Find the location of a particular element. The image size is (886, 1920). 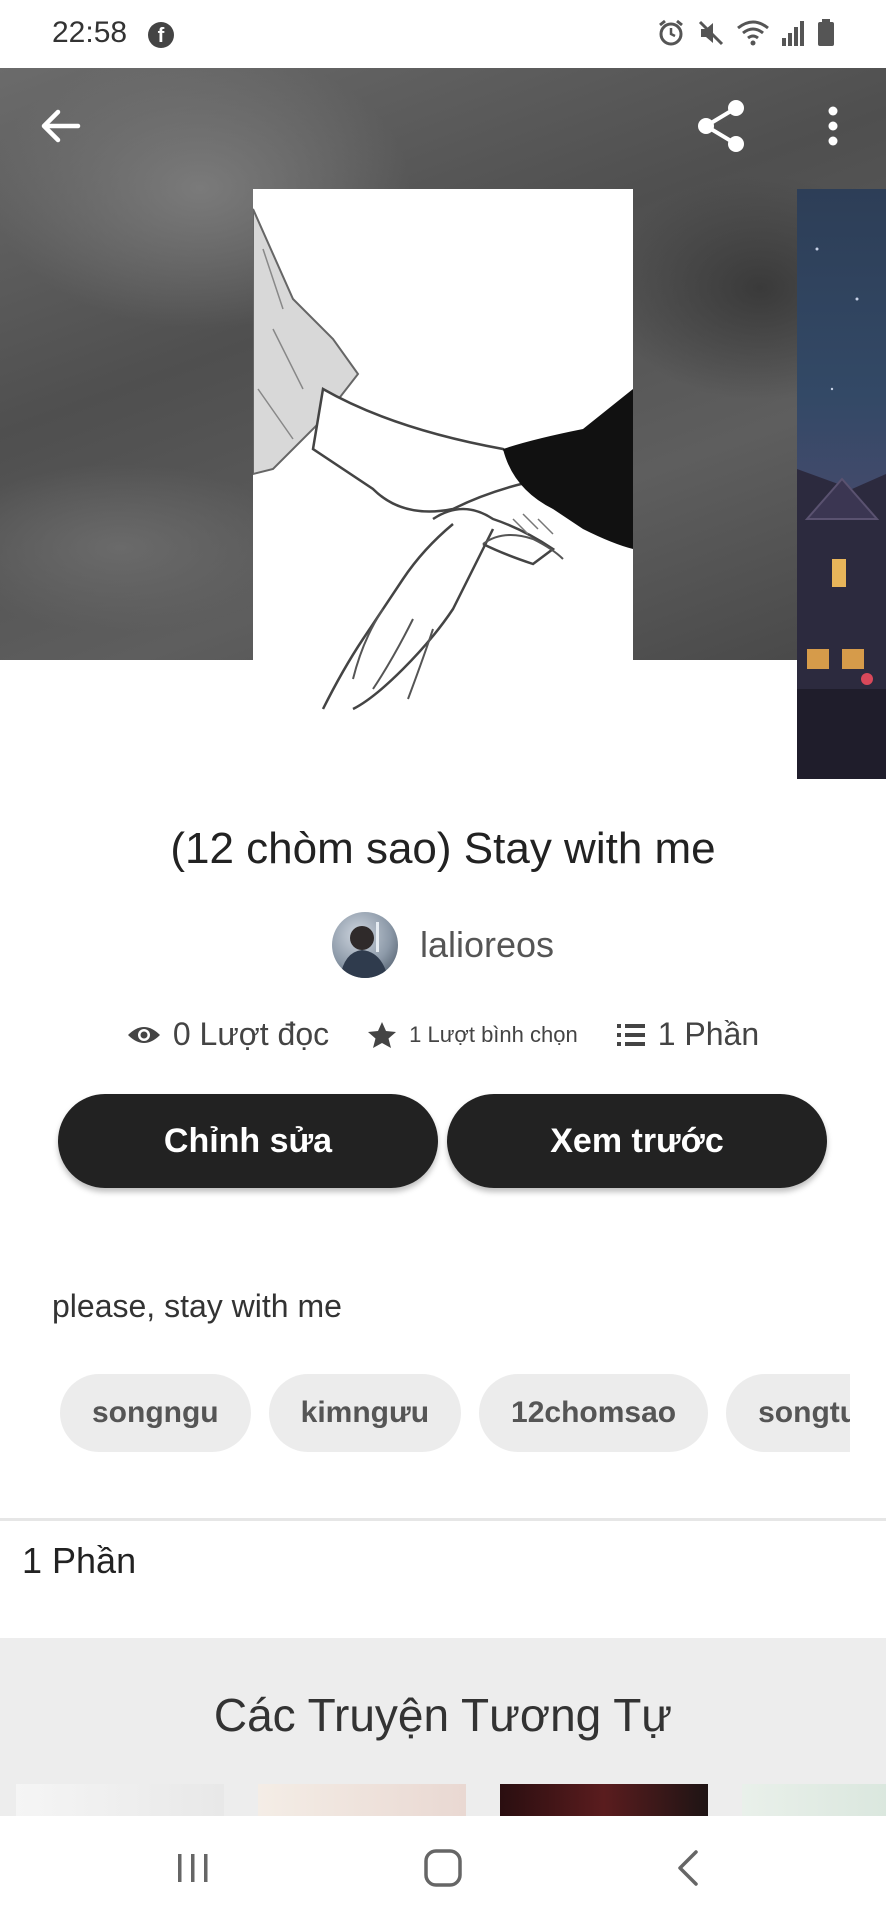

author-row: lalioreos is located at coordinates (443, 945).